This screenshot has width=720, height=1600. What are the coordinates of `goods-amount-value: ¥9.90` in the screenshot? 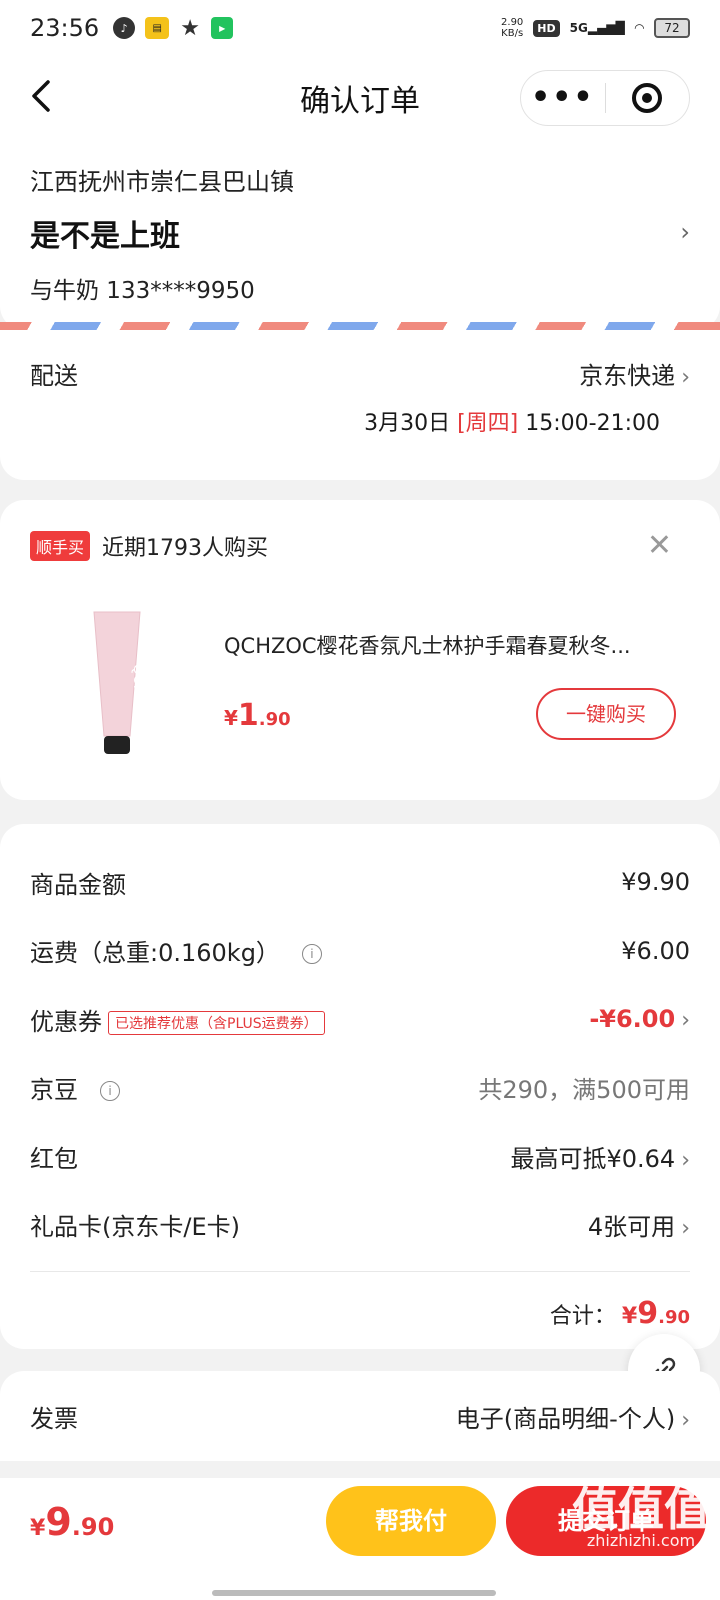 It's located at (655, 882).